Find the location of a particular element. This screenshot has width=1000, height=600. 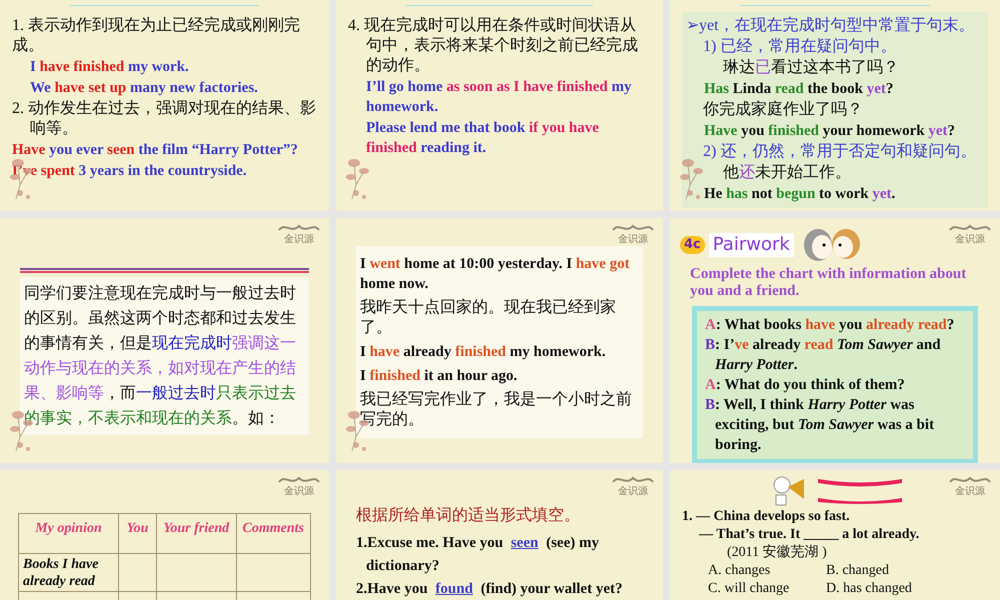

answer-option: C. will change is located at coordinates (767, 589).